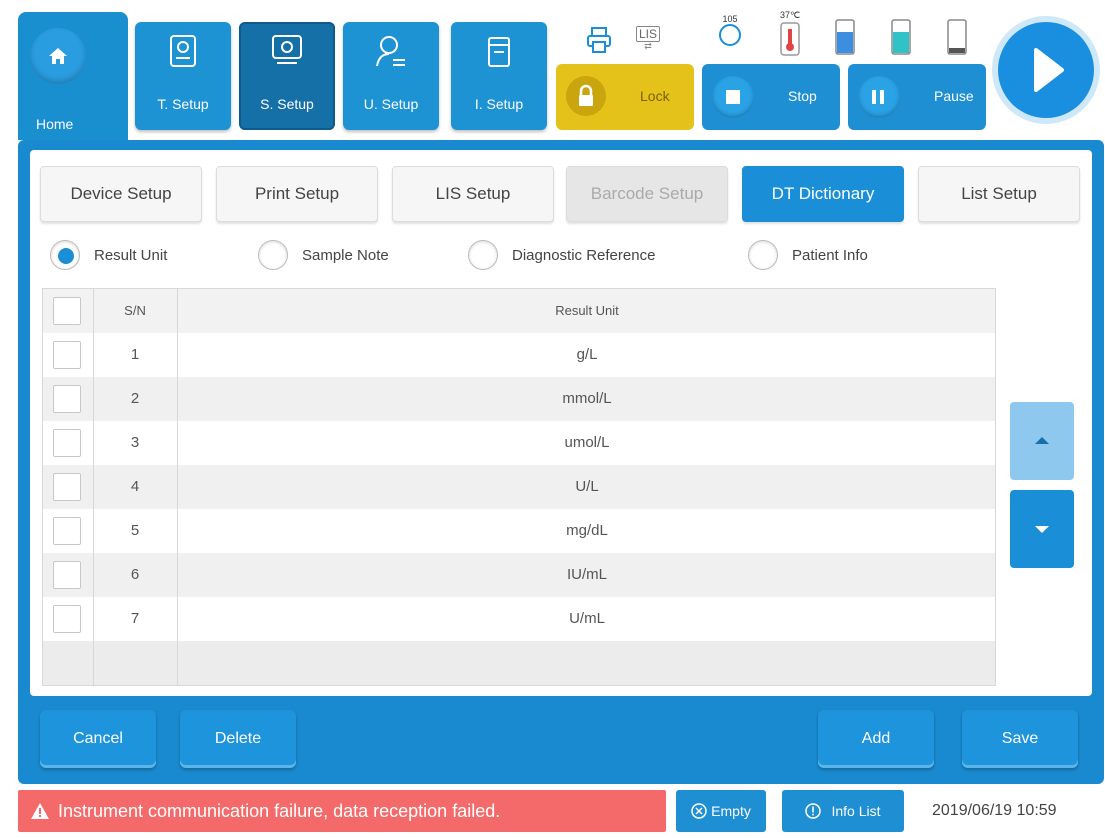 The image size is (1105, 838). I want to click on table-row: 7 U/mL, so click(519, 619).